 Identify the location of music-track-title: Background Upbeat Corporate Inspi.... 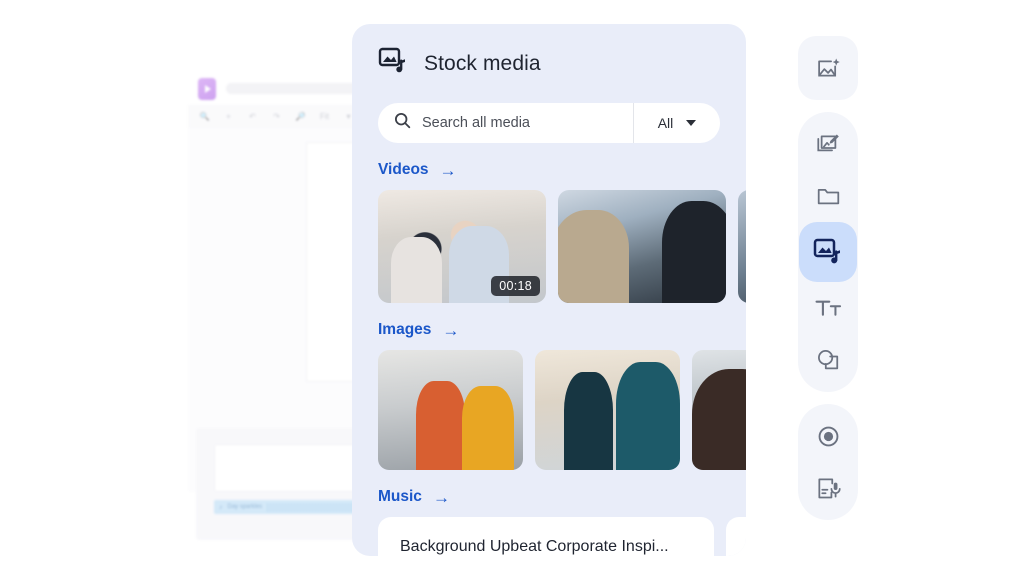
(534, 546).